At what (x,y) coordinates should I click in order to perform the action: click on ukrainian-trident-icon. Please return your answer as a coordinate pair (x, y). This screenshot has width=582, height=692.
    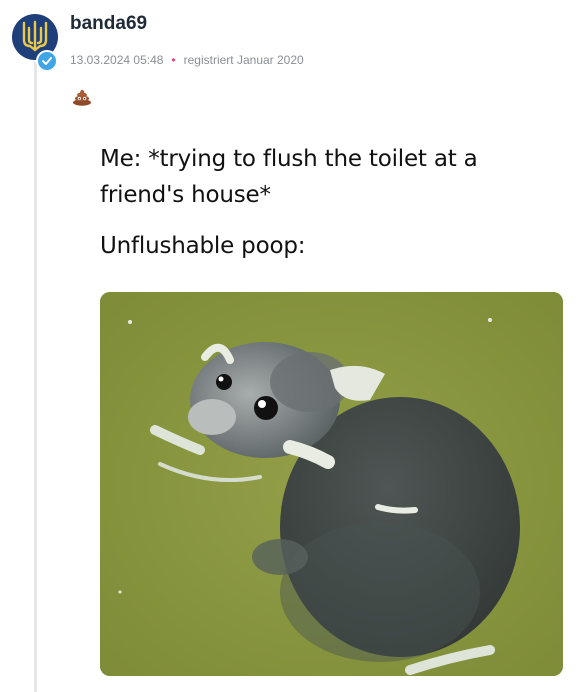
    Looking at the image, I should click on (35, 36).